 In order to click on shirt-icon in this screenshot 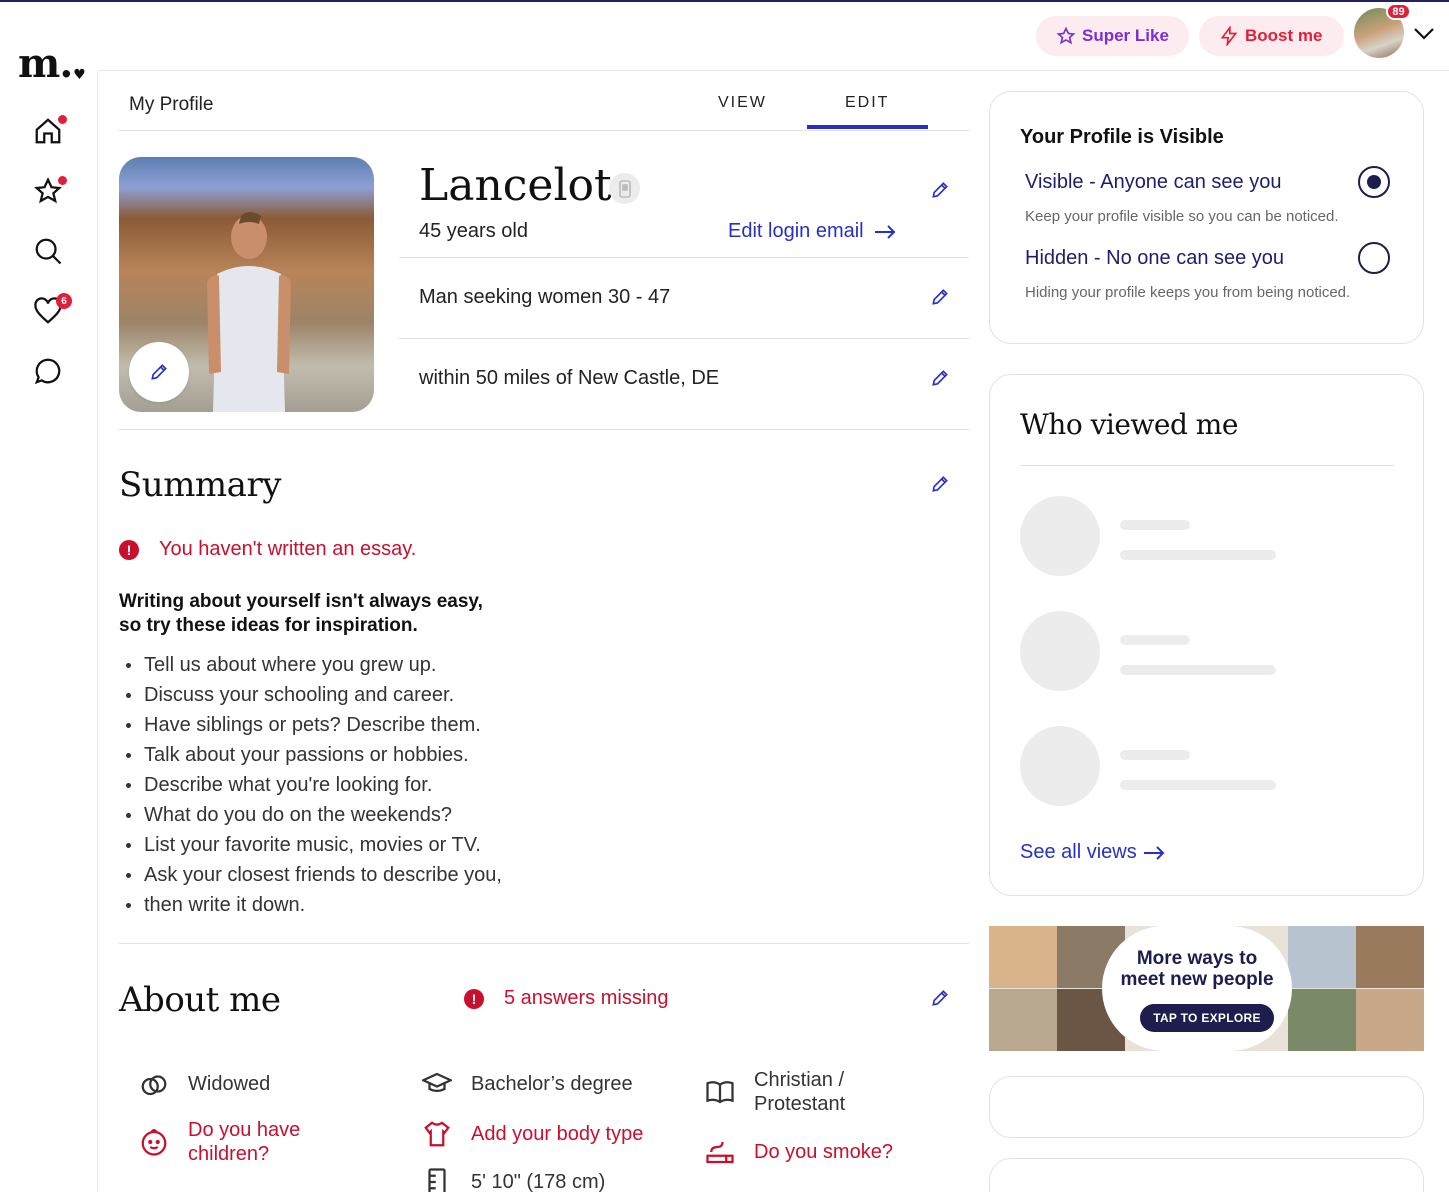, I will do `click(437, 1134)`.